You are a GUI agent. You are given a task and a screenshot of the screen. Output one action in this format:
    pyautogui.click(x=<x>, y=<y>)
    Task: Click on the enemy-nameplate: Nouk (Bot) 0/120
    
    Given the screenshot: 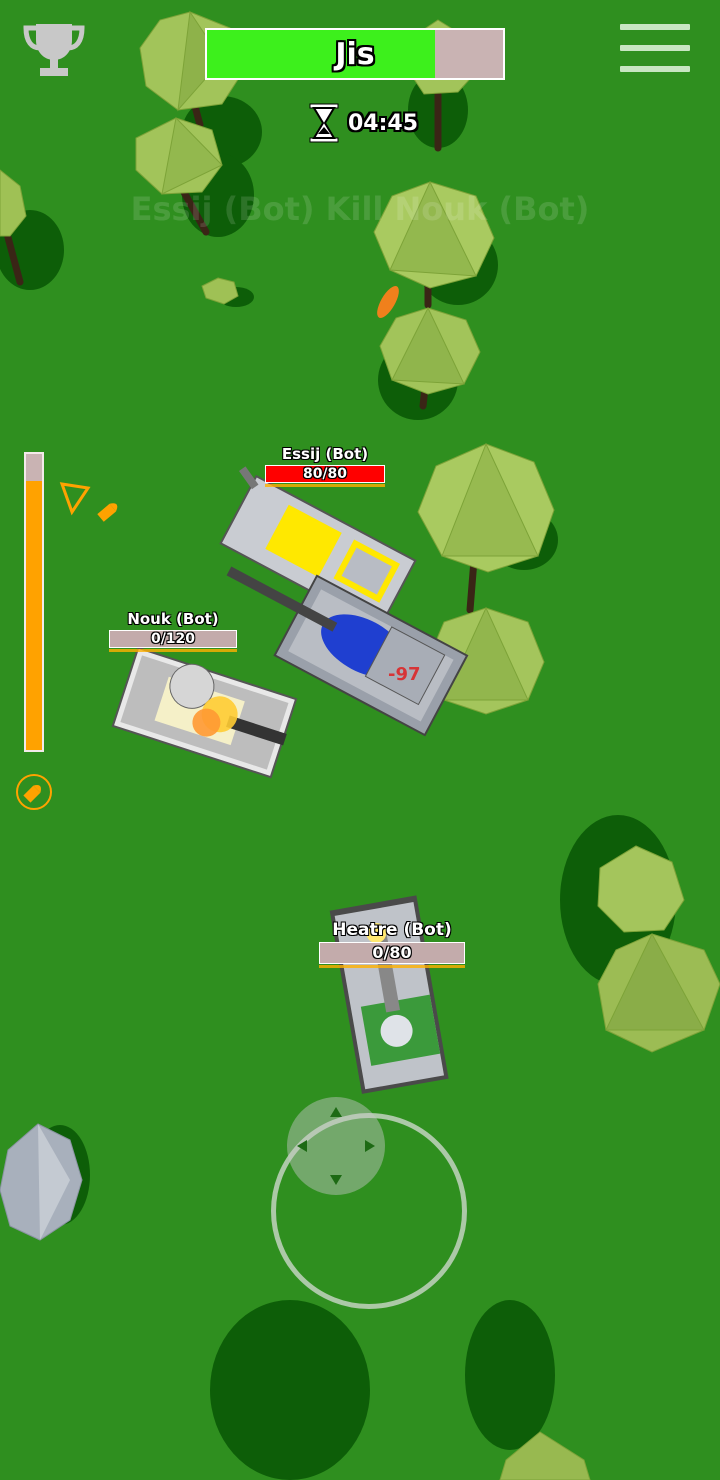 What is the action you would take?
    pyautogui.click(x=173, y=631)
    